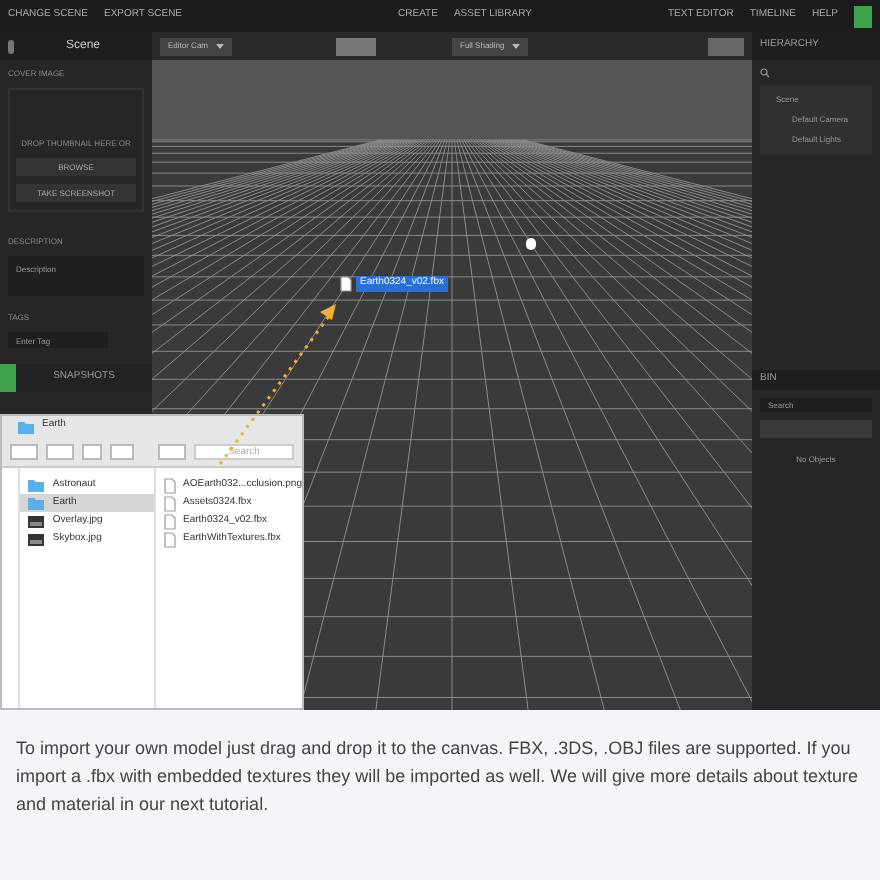  I want to click on transform-tools, so click(356, 46).